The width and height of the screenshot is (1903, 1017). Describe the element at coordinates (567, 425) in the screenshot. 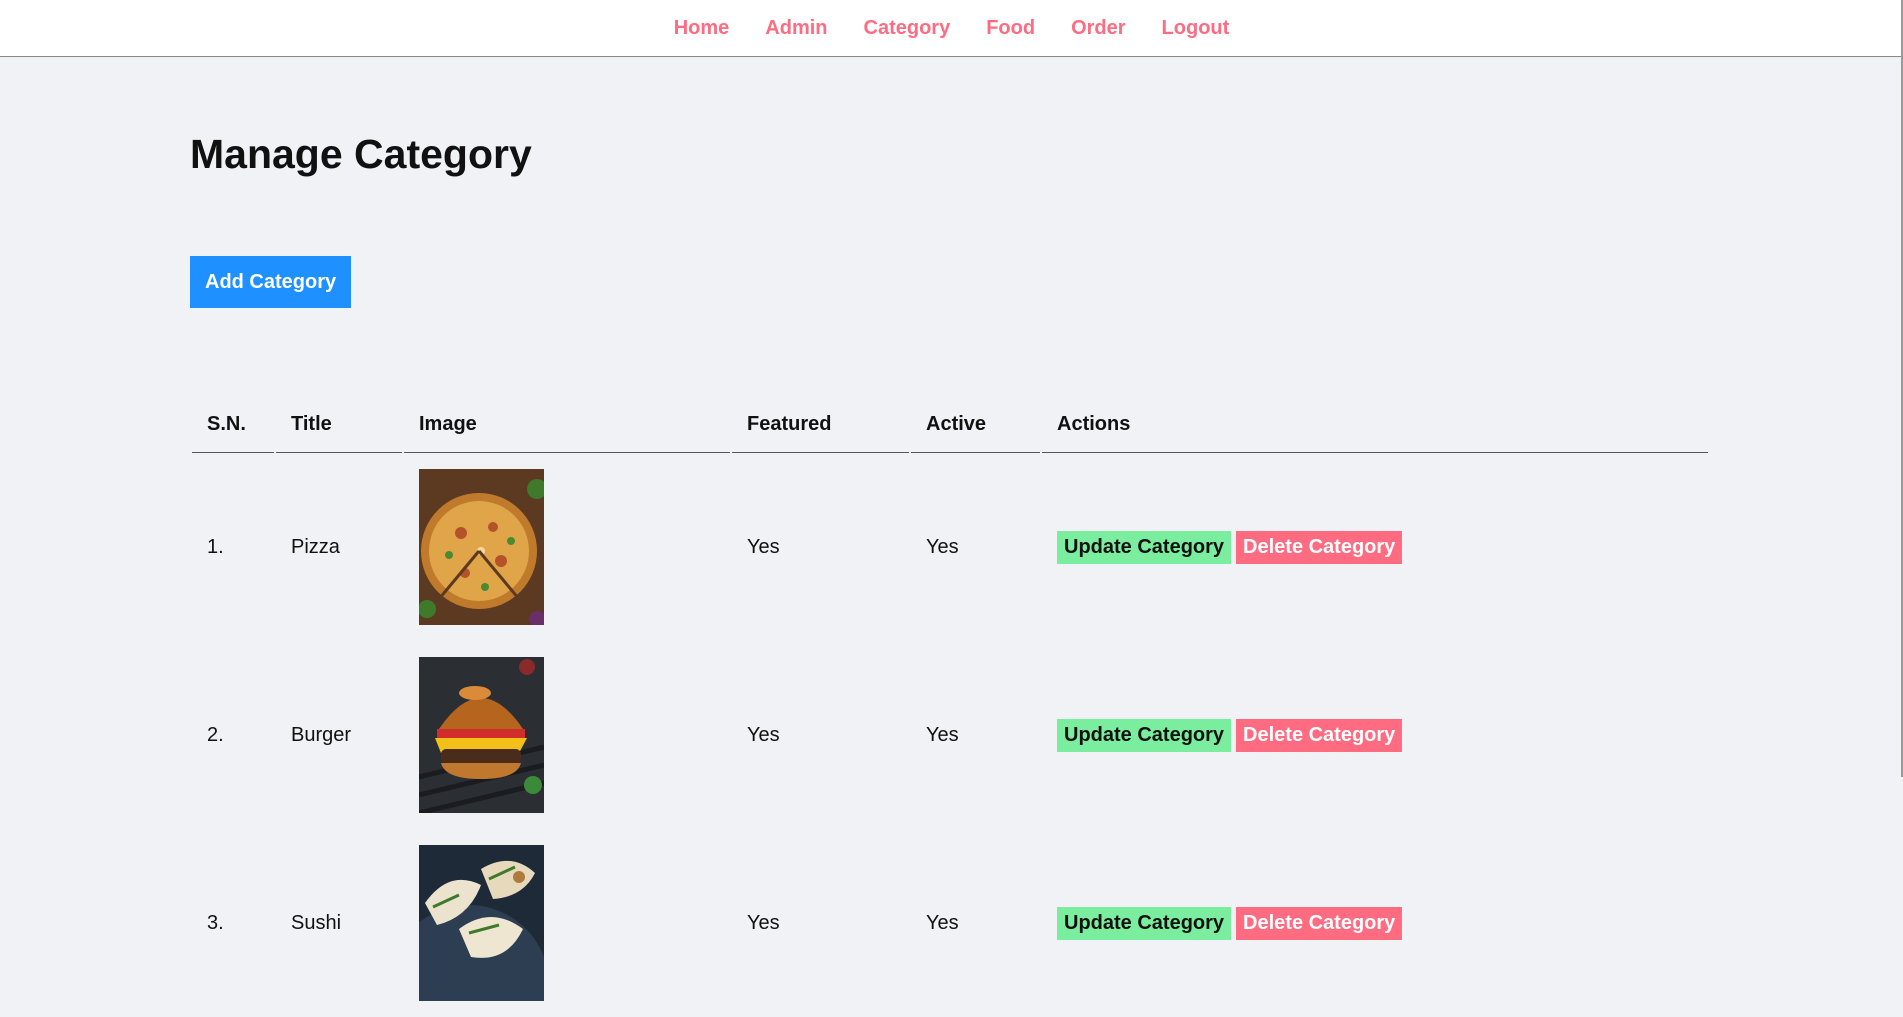

I see `header-image: Image` at that location.